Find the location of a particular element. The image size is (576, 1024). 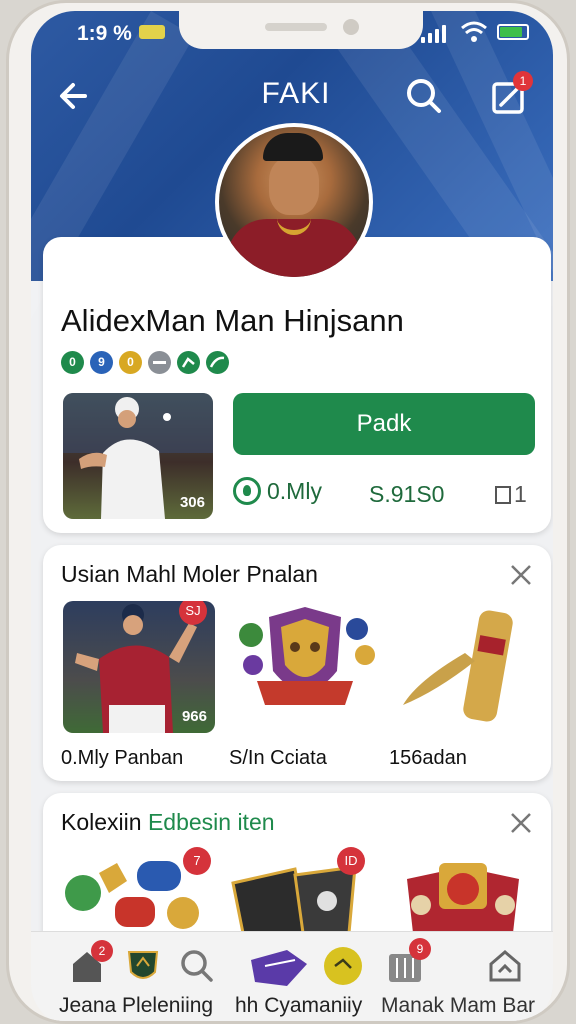

tile-badge: ID is located at coordinates (351, 861).